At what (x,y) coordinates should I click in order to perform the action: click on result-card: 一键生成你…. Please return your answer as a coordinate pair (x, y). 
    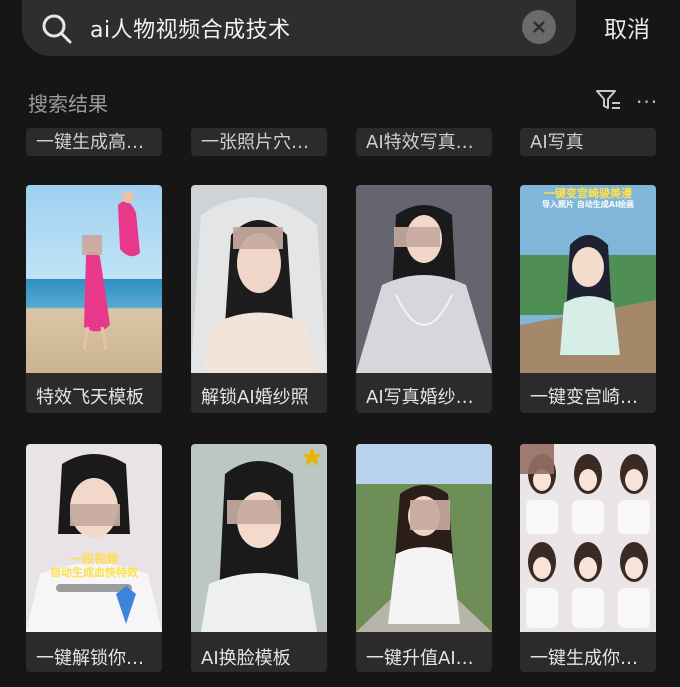
    Looking at the image, I should click on (588, 558).